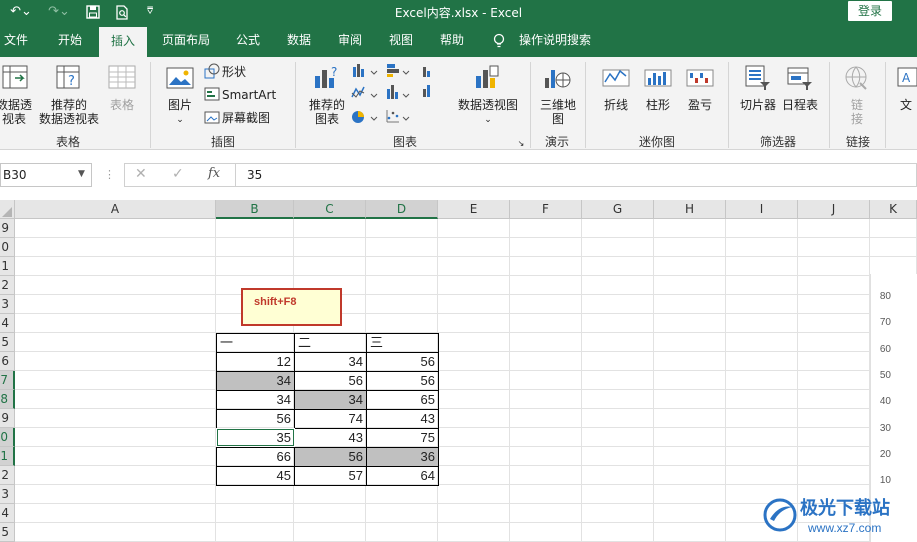 This screenshot has height=542, width=917. Describe the element at coordinates (885, 481) in the screenshot. I see `chart-y-tick-label: 10` at that location.